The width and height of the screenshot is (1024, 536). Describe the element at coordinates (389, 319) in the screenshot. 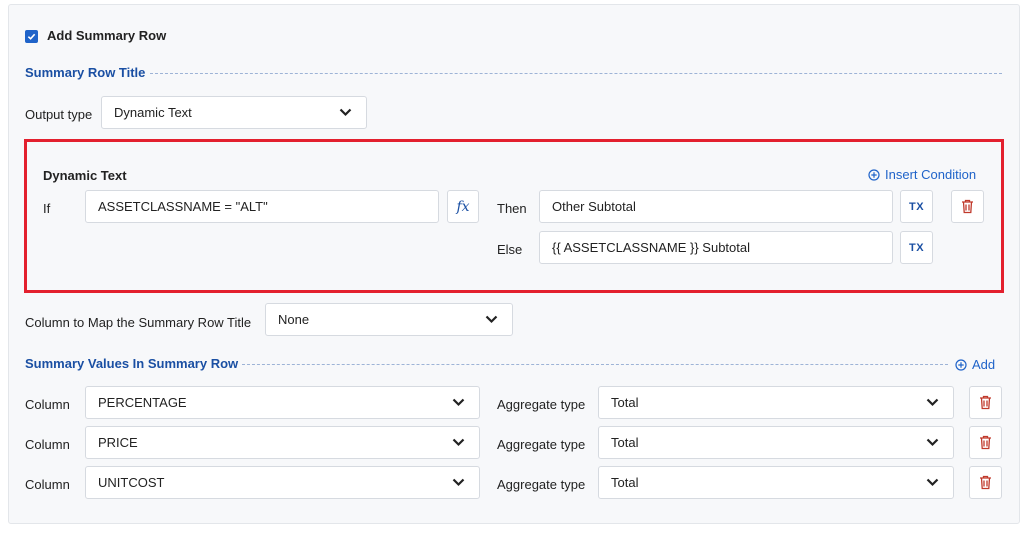

I see `column-map-select: None` at that location.